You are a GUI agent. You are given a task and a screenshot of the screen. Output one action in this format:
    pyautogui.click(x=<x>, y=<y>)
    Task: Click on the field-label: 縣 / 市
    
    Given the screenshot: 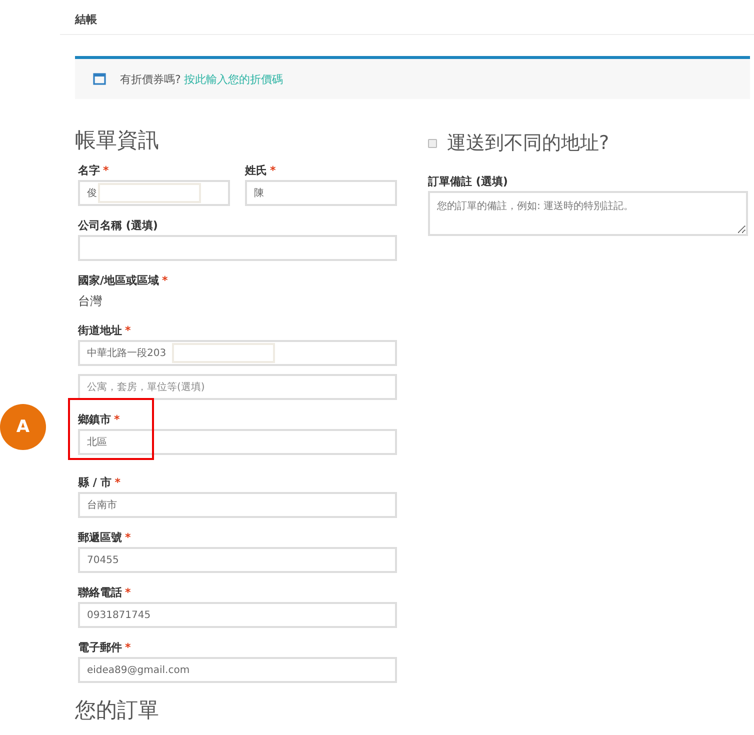 What is the action you would take?
    pyautogui.click(x=95, y=482)
    